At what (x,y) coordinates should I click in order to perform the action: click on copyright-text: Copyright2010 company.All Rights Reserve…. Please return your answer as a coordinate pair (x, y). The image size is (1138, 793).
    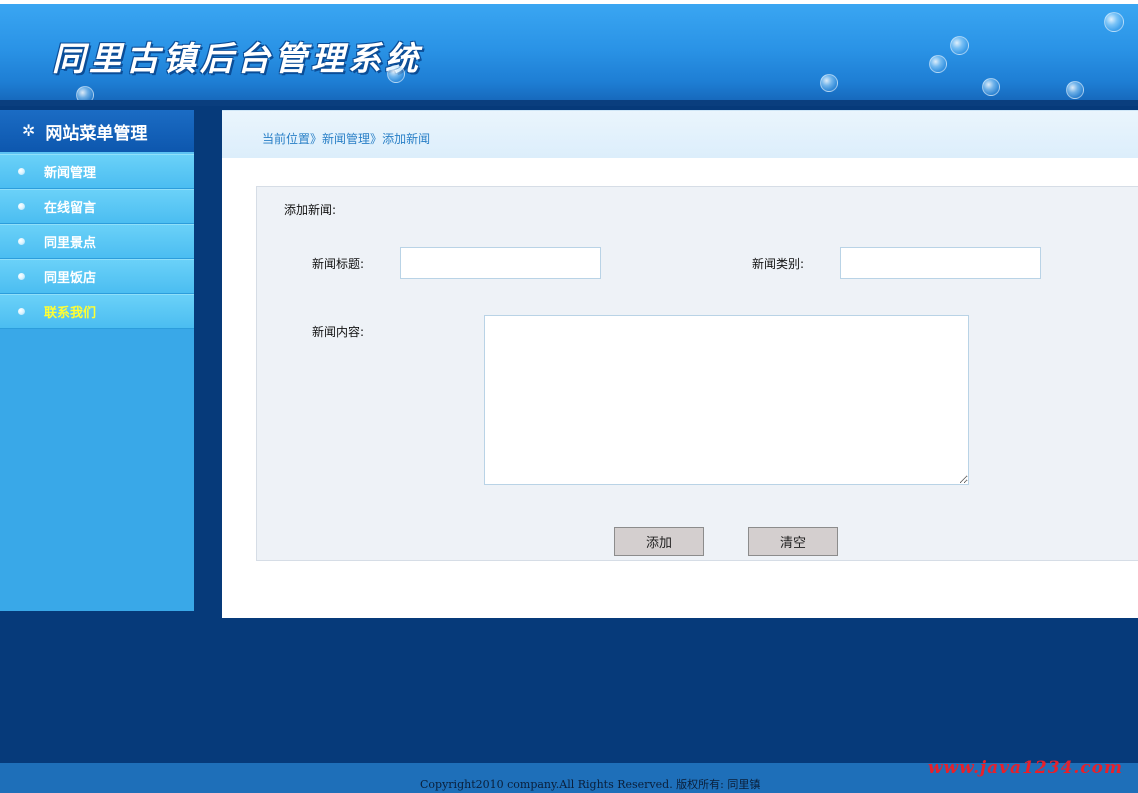
    Looking at the image, I should click on (590, 784).